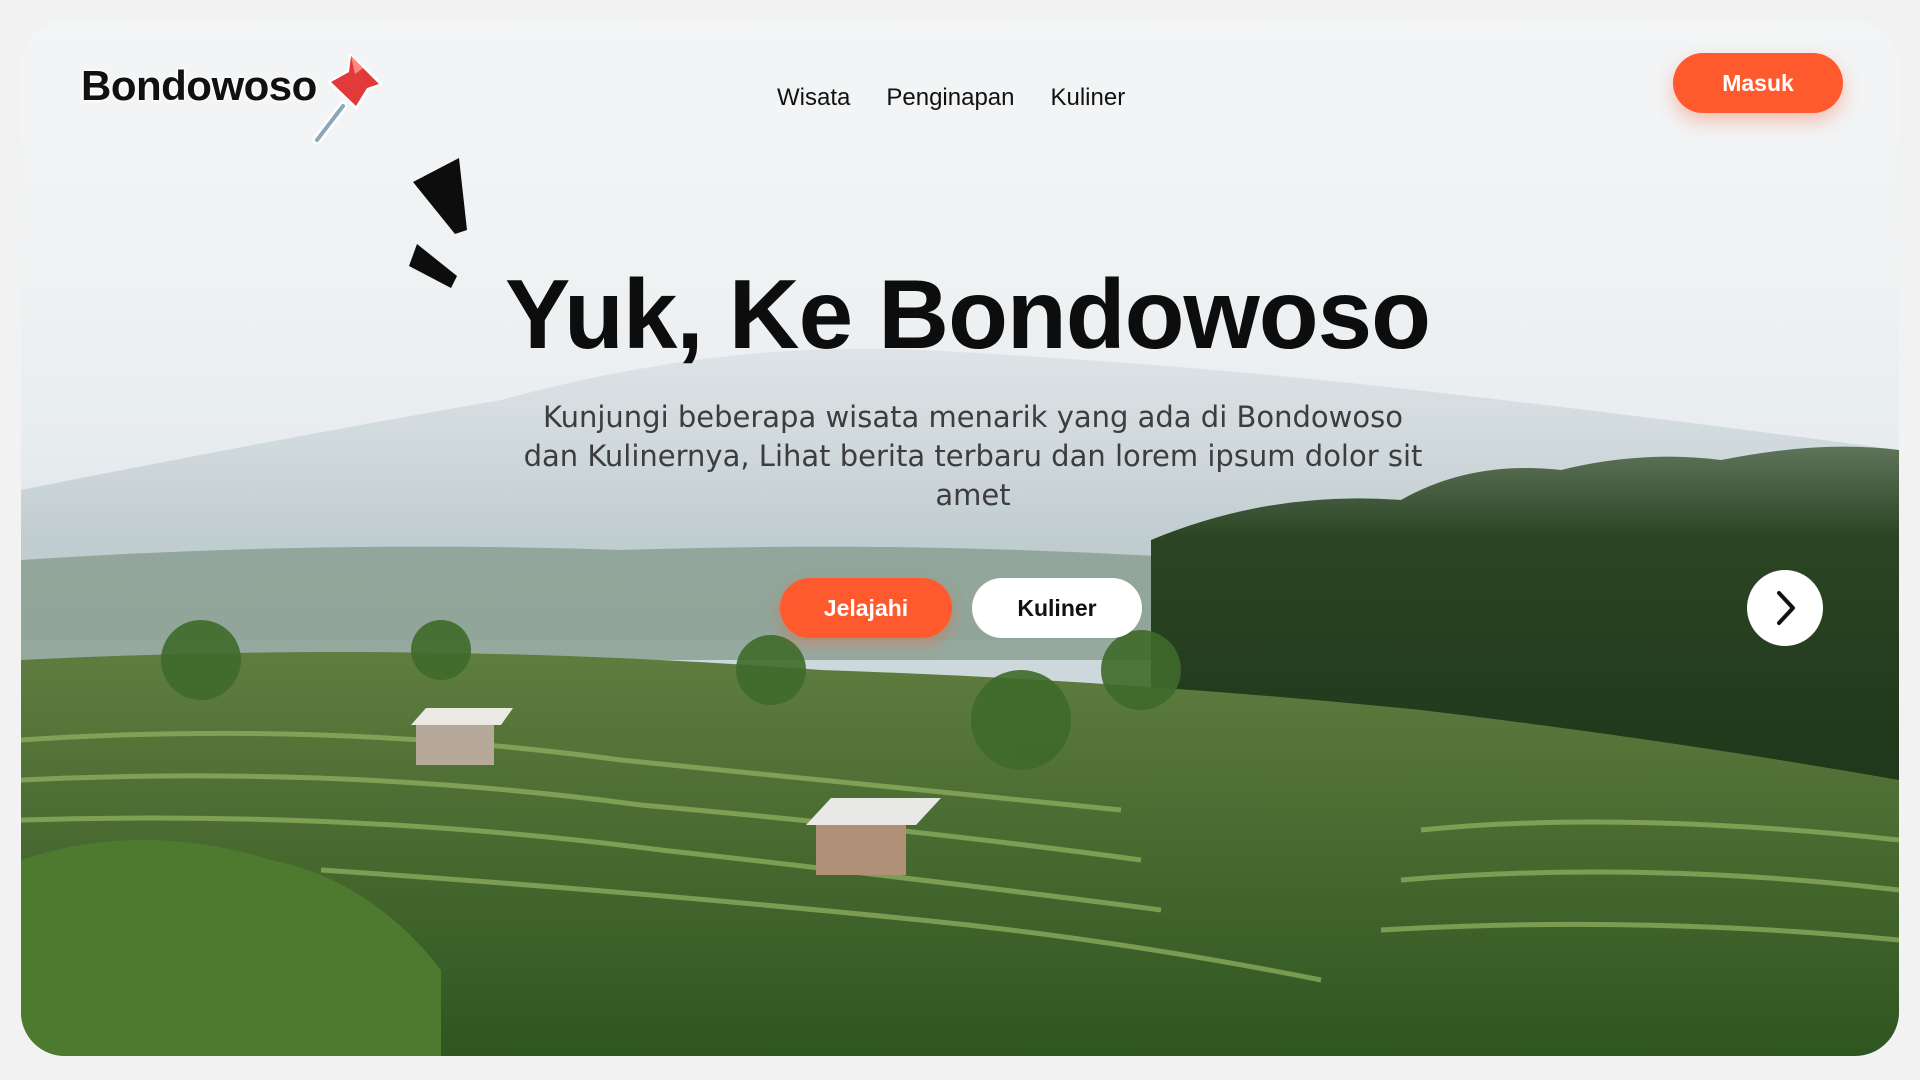  Describe the element at coordinates (968, 314) in the screenshot. I see `hero-title: Yuk, Ke Bondowoso` at that location.